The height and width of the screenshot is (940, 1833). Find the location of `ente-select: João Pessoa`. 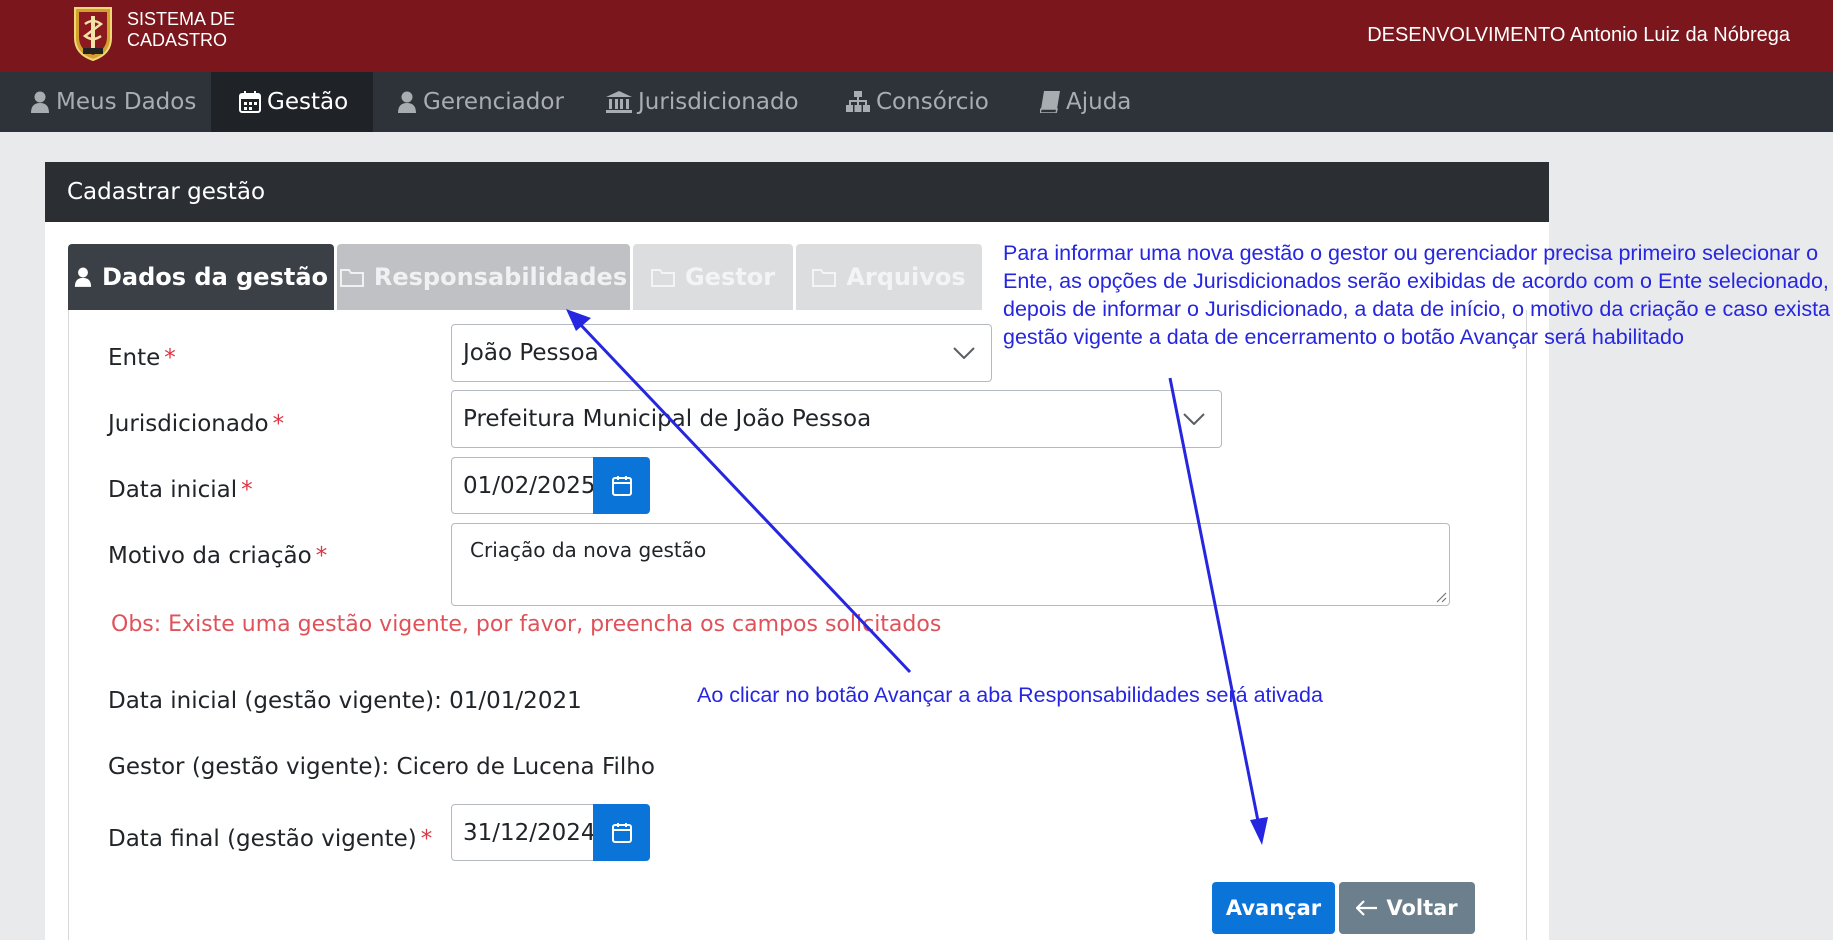

ente-select: João Pessoa is located at coordinates (721, 353).